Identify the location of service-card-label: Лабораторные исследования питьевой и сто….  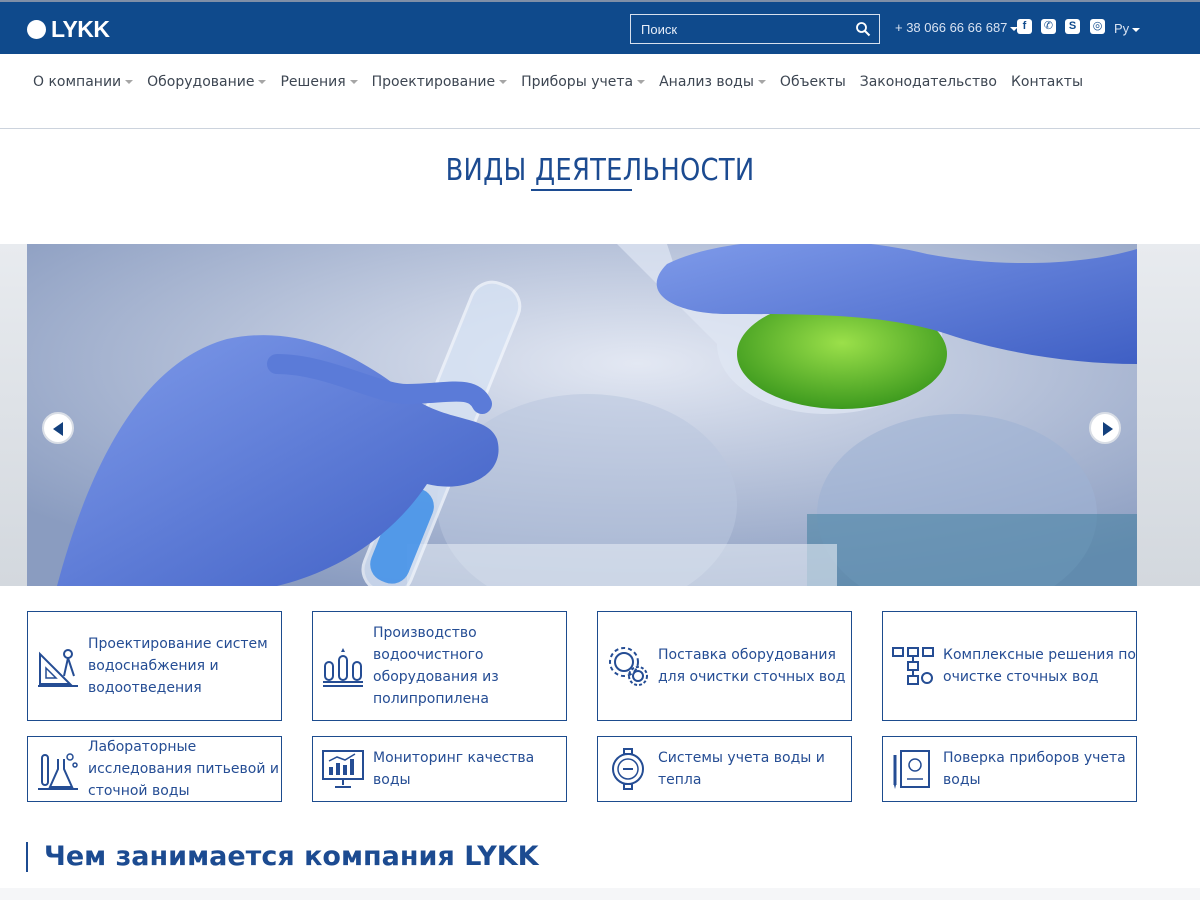
(183, 769).